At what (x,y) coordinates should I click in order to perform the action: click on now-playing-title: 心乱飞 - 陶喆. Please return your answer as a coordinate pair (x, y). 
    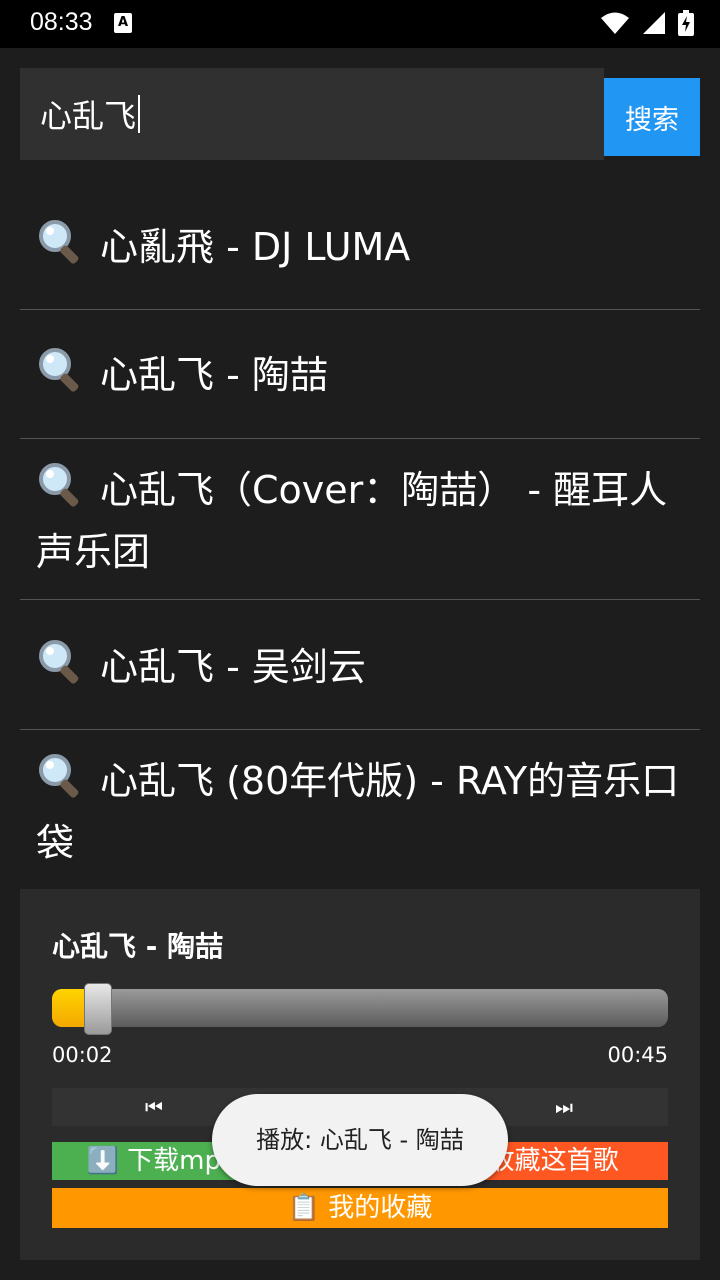
    Looking at the image, I should click on (138, 946).